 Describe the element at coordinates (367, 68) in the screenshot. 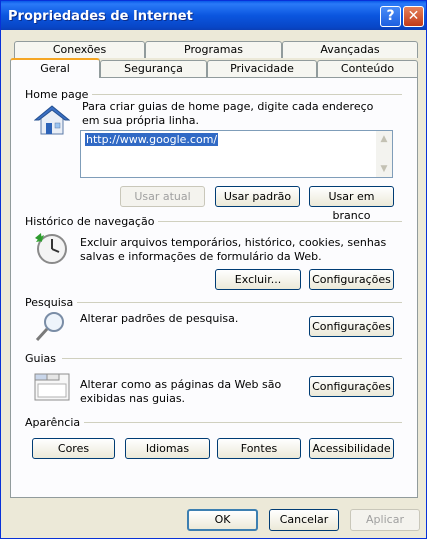

I see `tab-conteudo: Conteúdo` at that location.